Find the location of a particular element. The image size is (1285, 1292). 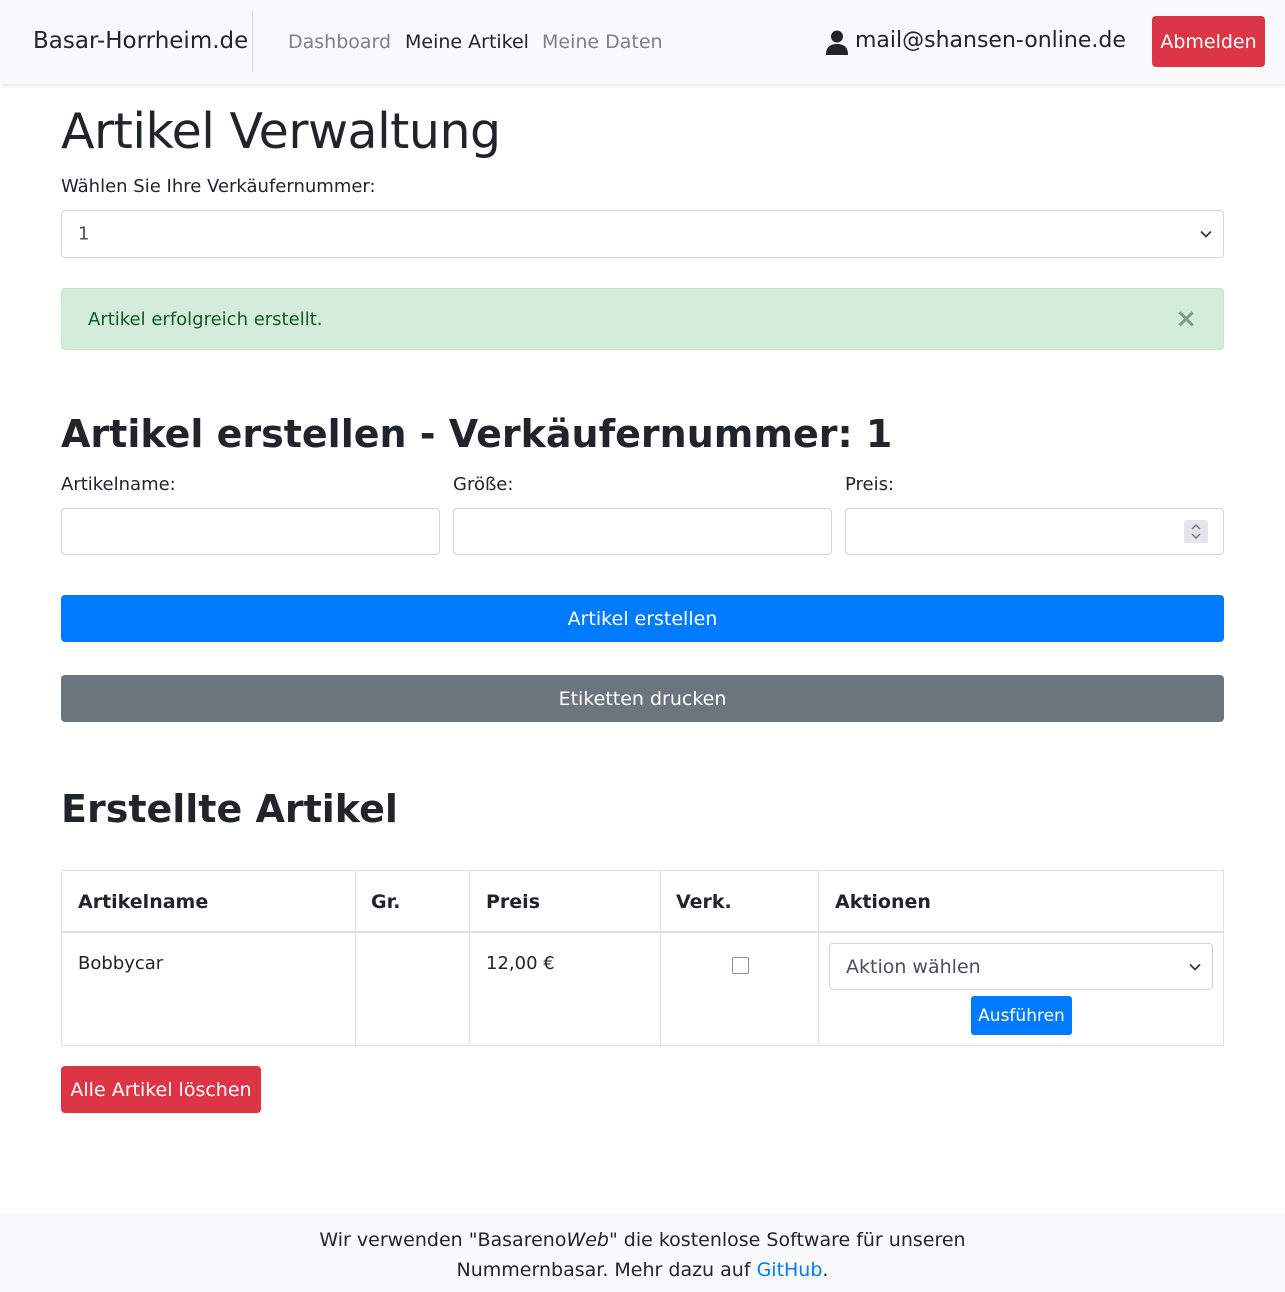

user-icon is located at coordinates (837, 42).